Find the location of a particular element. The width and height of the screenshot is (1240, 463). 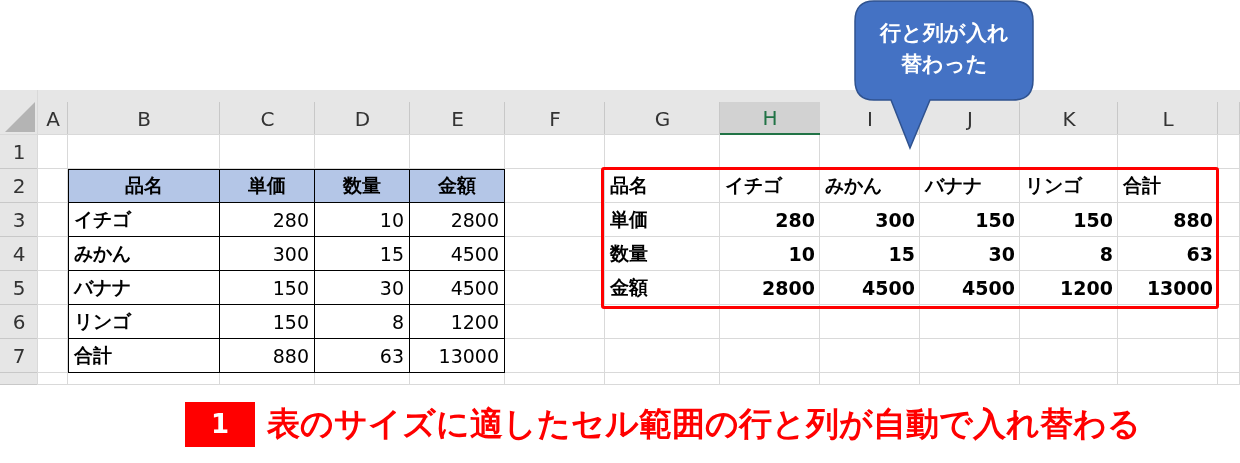

column-header: C is located at coordinates (267, 118).